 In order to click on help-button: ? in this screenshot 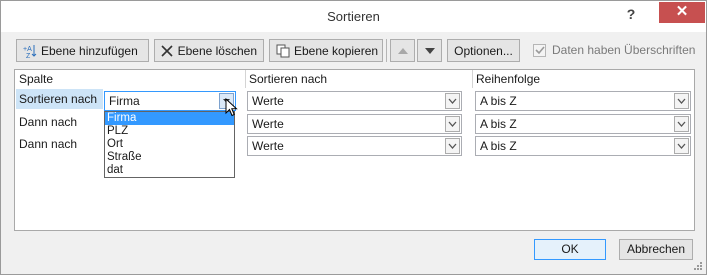, I will do `click(631, 14)`.